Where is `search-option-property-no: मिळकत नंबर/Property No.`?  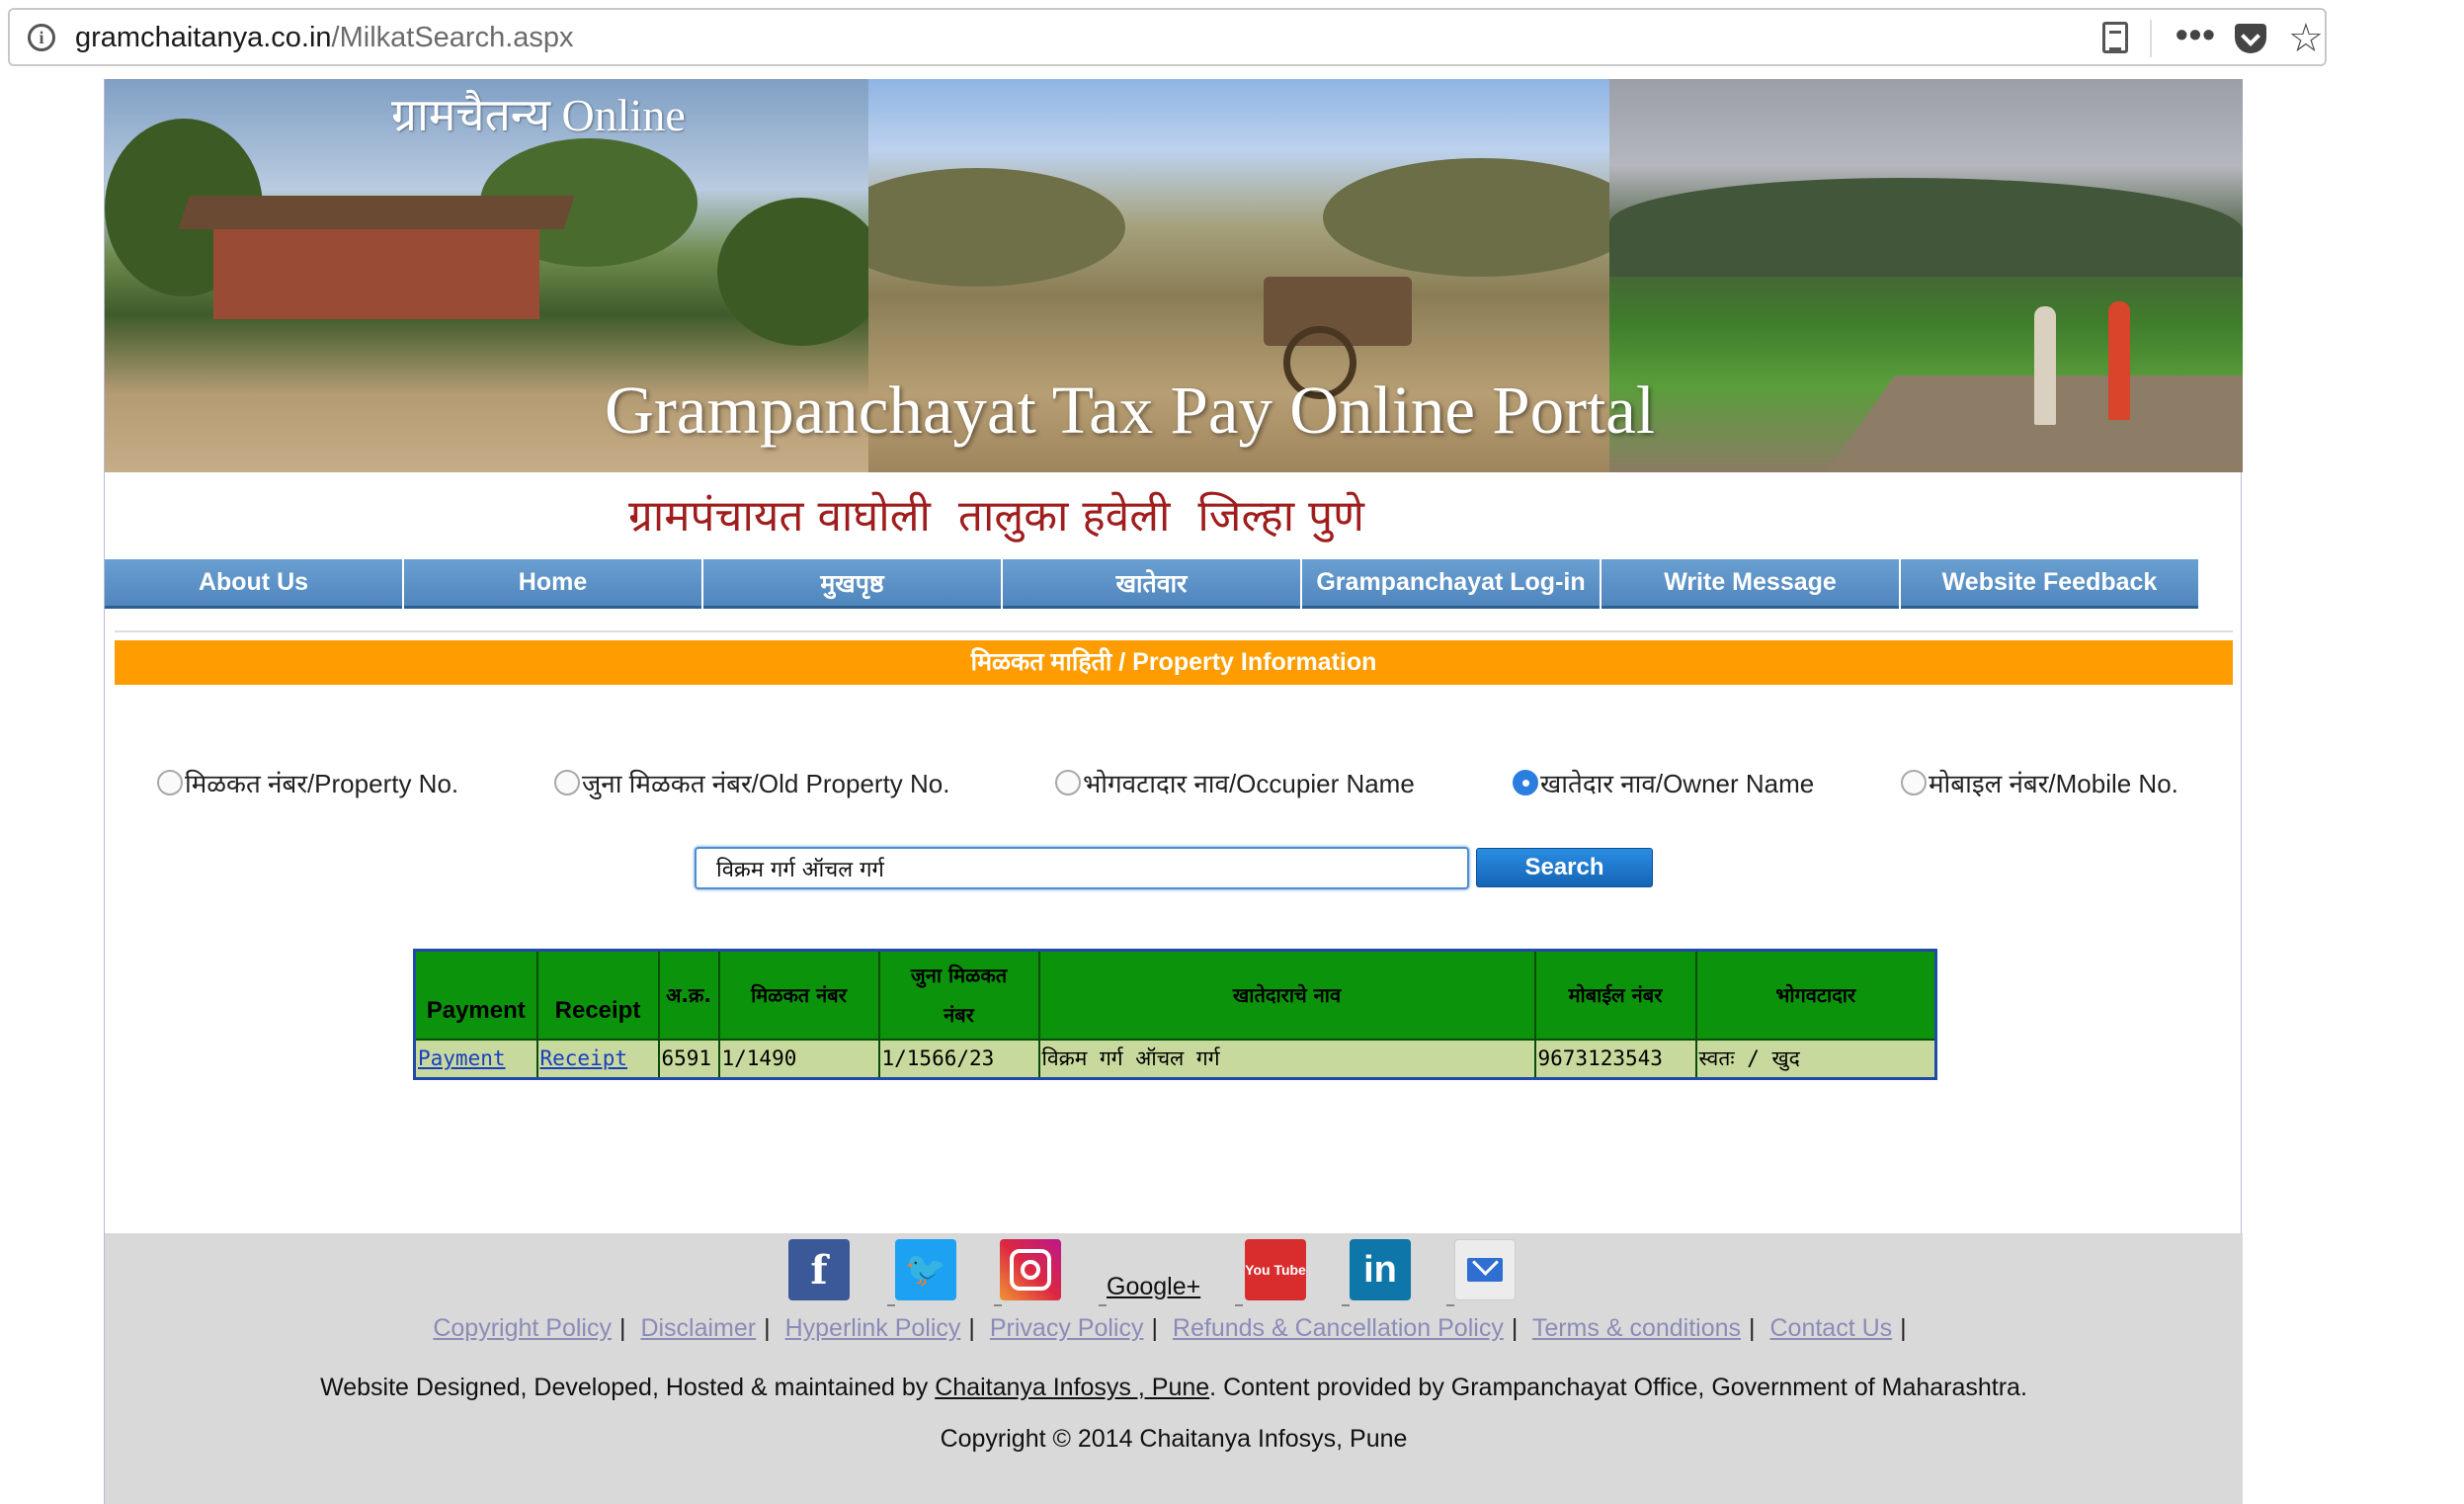 search-option-property-no: मिळकत नंबर/Property No. is located at coordinates (307, 782).